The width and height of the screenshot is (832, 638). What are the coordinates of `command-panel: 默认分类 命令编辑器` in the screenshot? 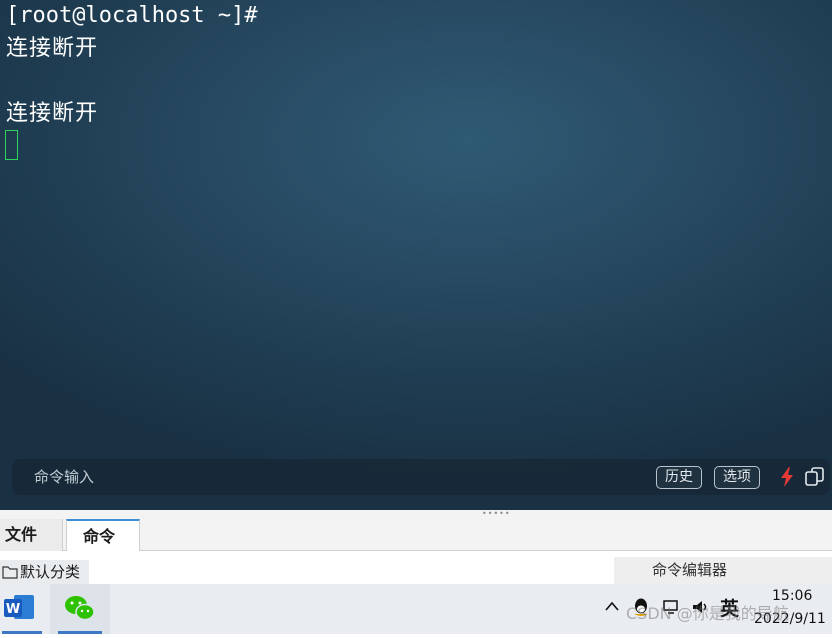 It's located at (416, 567).